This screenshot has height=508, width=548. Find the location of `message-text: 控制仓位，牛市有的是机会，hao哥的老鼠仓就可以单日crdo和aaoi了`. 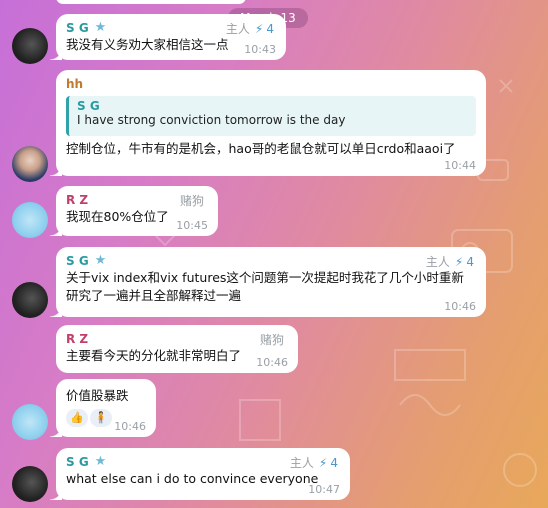

message-text: 控制仓位，牛市有的是机会，hao哥的老鼠仓就可以单日crdo和aaoi了 is located at coordinates (261, 148).